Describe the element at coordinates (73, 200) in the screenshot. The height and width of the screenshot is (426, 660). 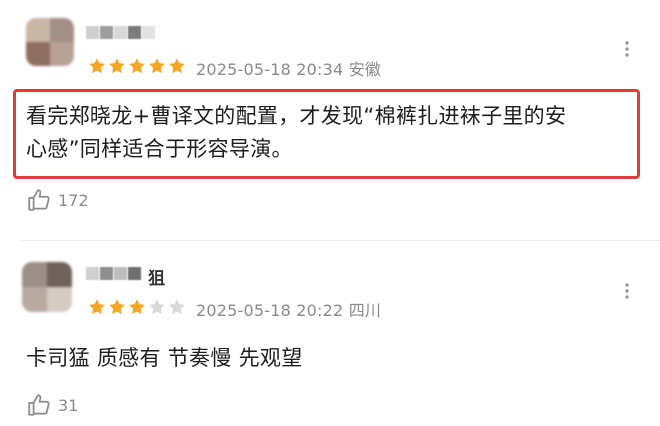
I see `like-count: 172` at that location.